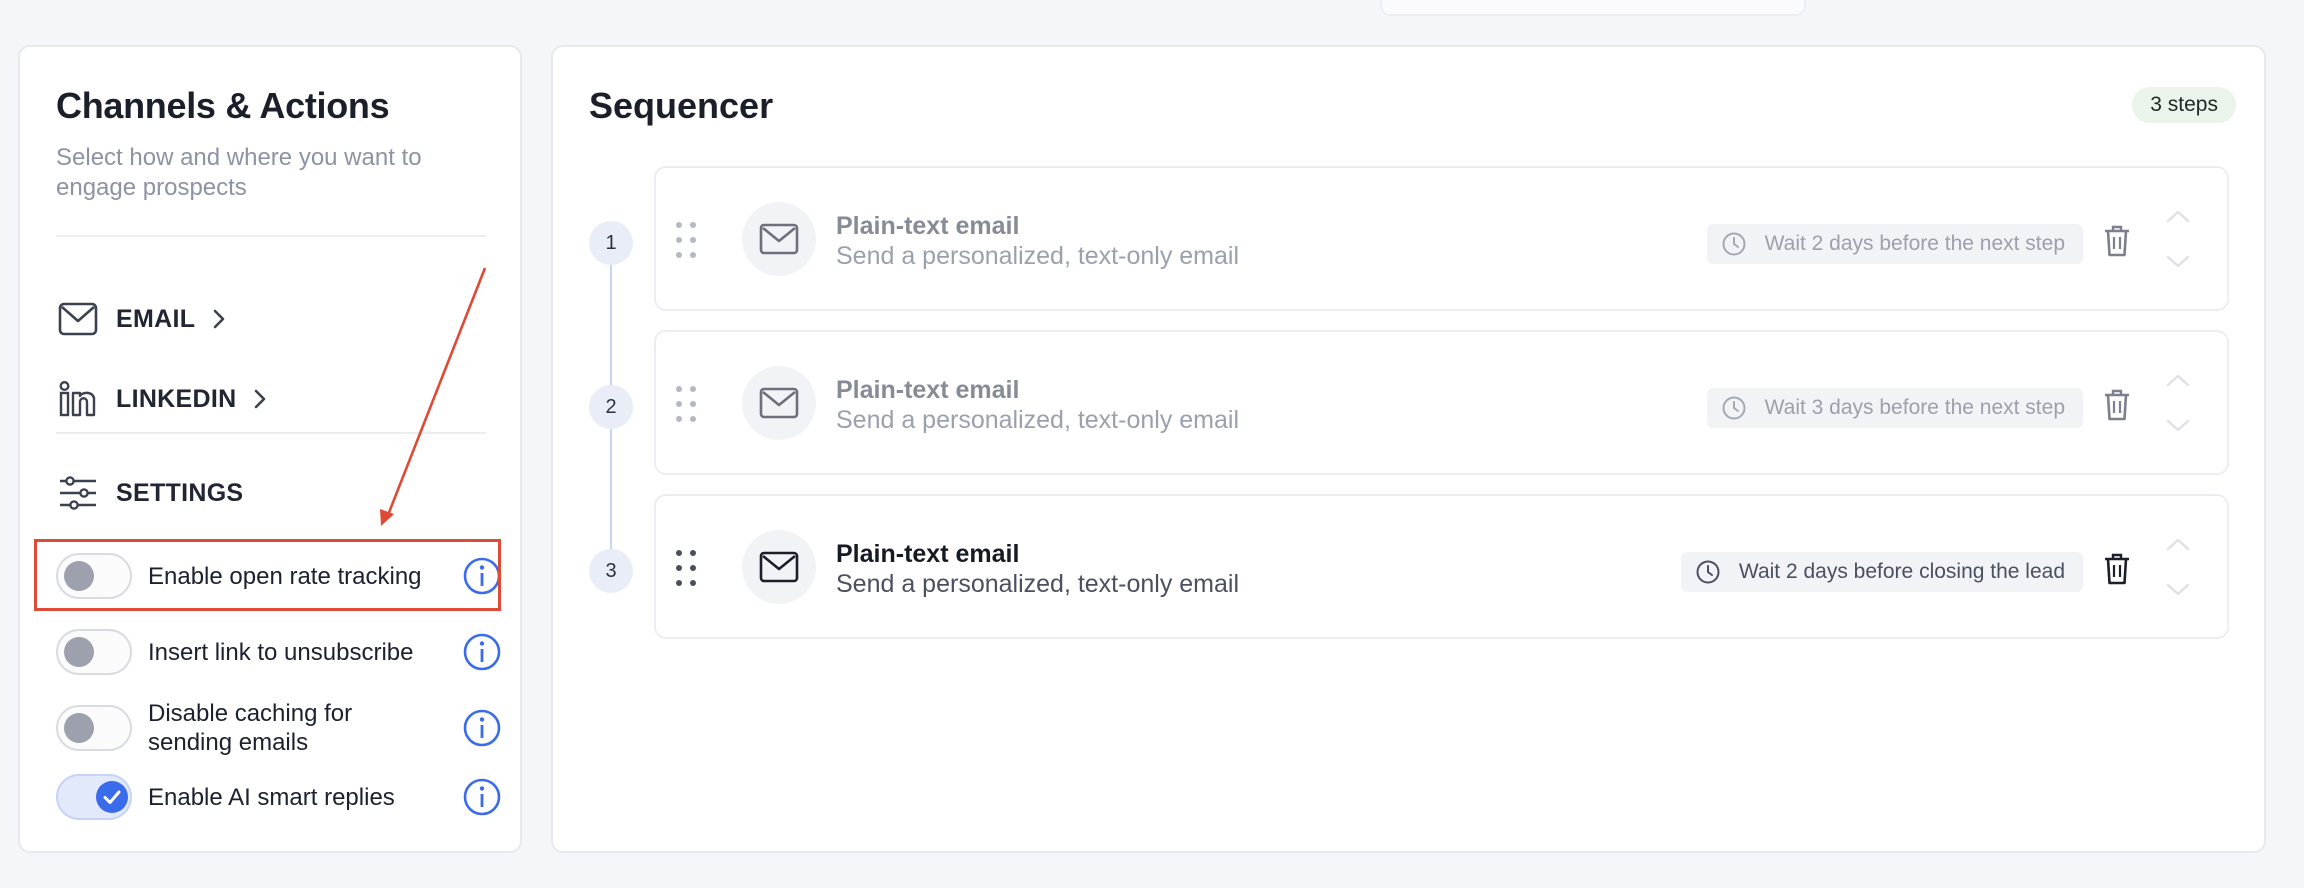 The width and height of the screenshot is (2304, 888). Describe the element at coordinates (271, 797) in the screenshot. I see `toggle-label: Enable AI smart replies` at that location.